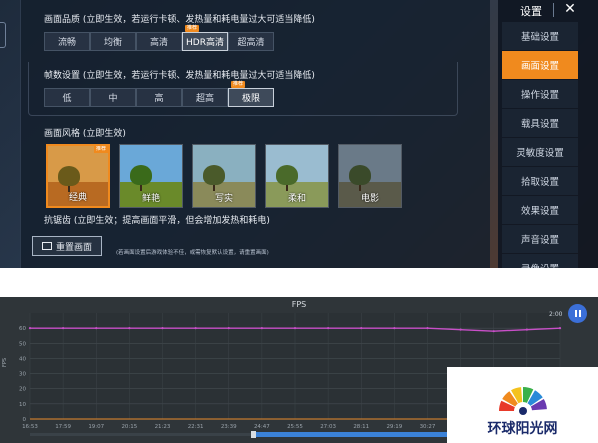  What do you see at coordinates (96, 427) in the screenshot?
I see `x-tick-label: 19:07` at bounding box center [96, 427].